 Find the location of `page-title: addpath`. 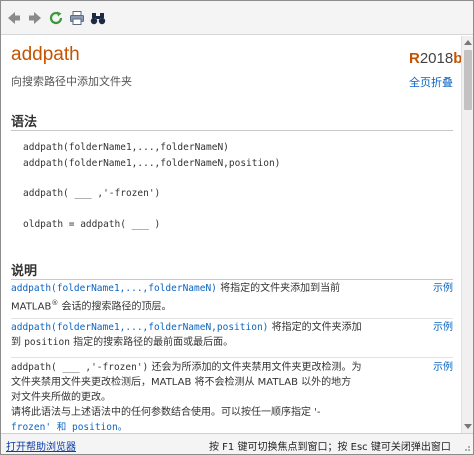

page-title: addpath is located at coordinates (45, 54).